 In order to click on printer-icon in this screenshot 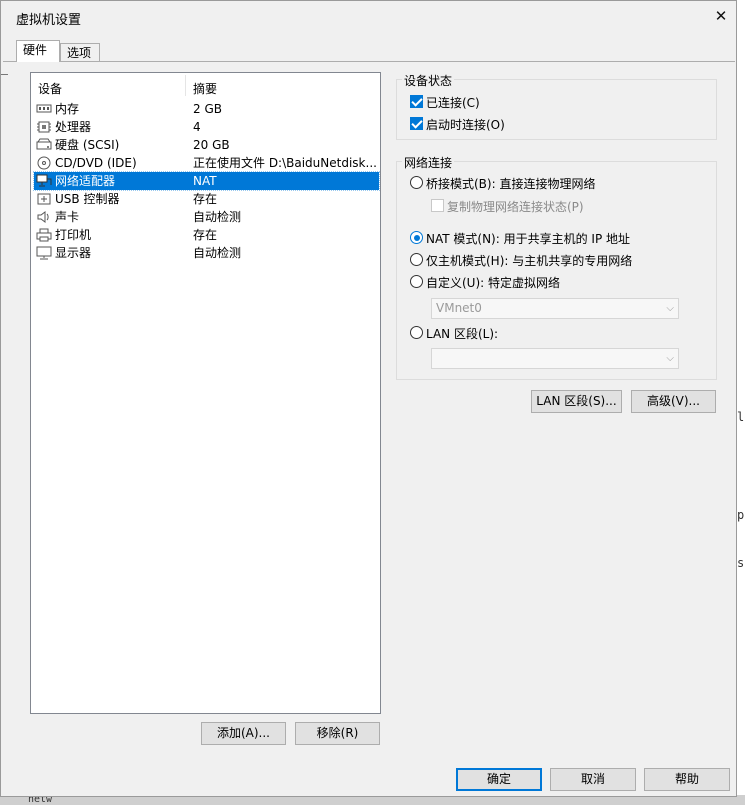, I will do `click(44, 235)`.